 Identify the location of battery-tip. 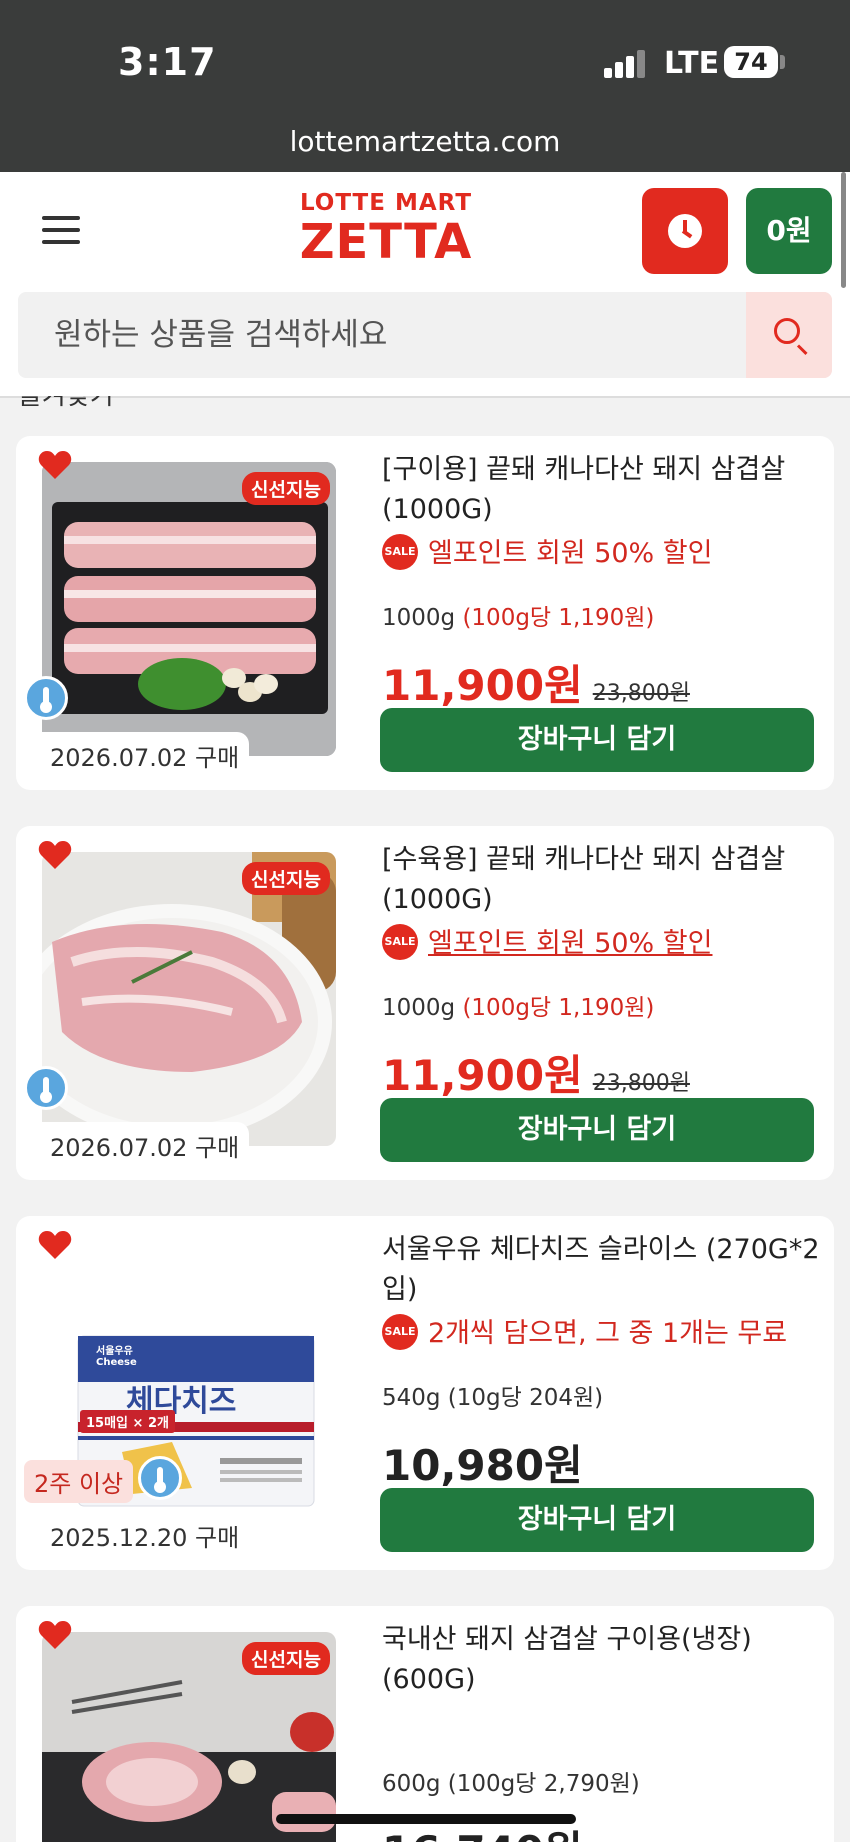
(782, 62).